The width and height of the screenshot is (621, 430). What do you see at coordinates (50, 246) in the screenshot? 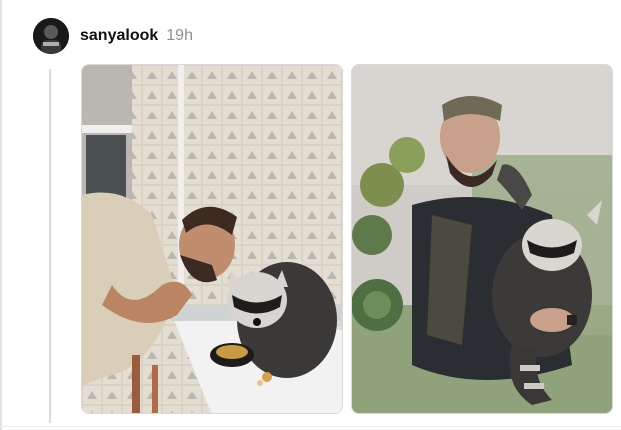
I see `thread-line` at bounding box center [50, 246].